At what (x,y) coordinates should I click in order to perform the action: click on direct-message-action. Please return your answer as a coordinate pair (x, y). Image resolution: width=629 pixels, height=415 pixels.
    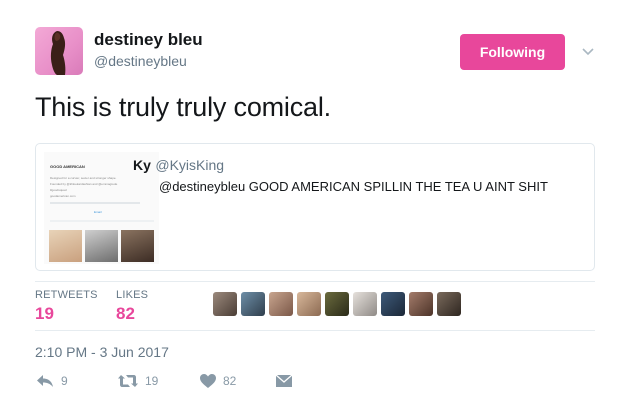
    Looking at the image, I should click on (284, 381).